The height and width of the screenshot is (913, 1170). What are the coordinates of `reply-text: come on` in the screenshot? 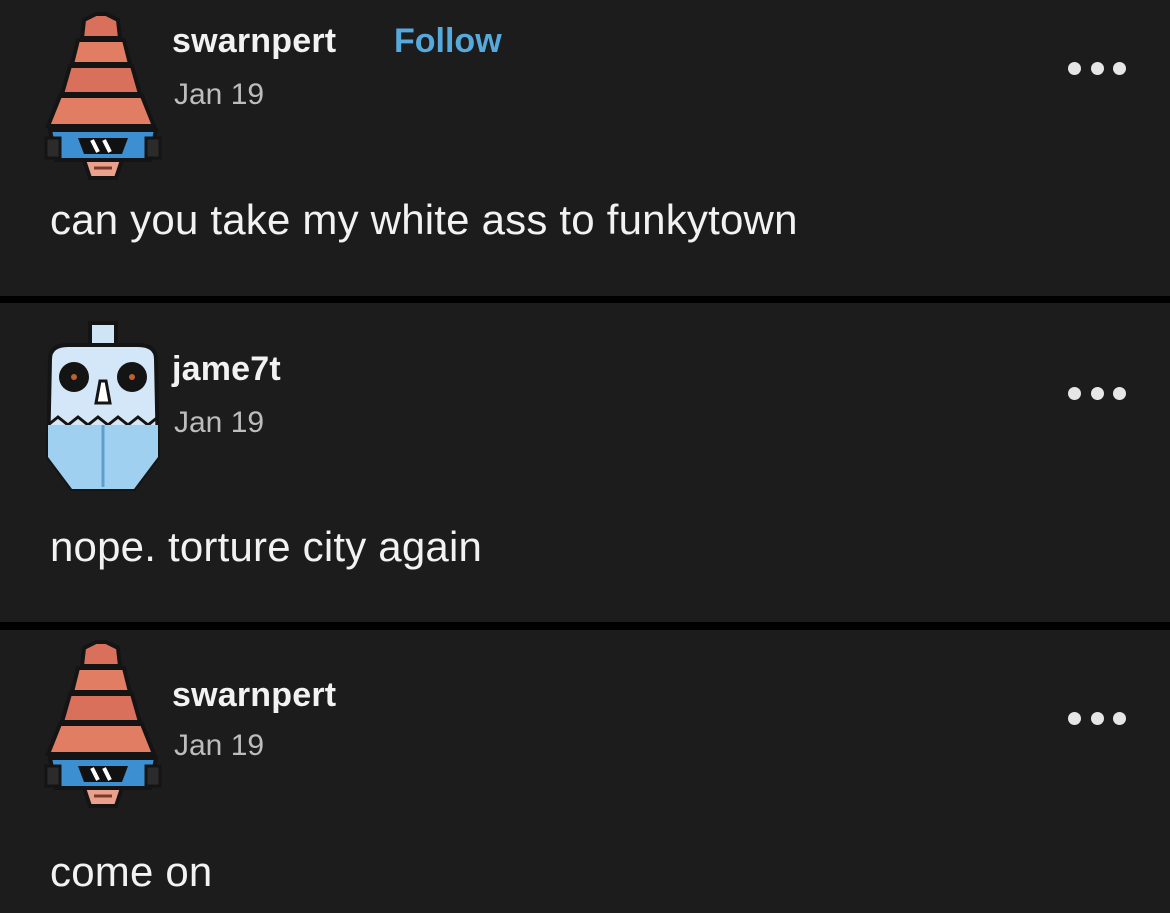 It's located at (131, 871).